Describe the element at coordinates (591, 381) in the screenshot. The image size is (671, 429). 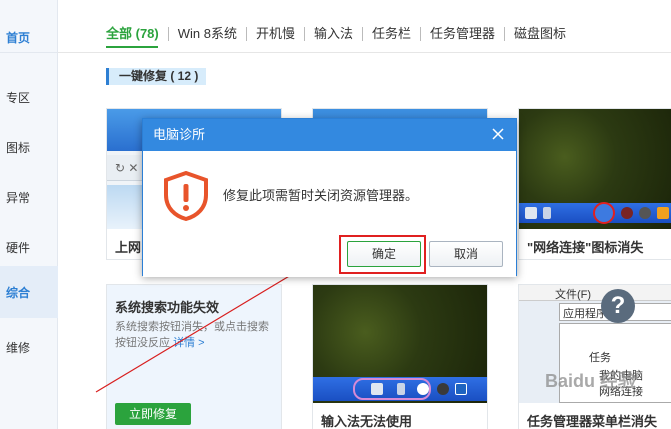
I see `watermark: Baidu 经验` at that location.